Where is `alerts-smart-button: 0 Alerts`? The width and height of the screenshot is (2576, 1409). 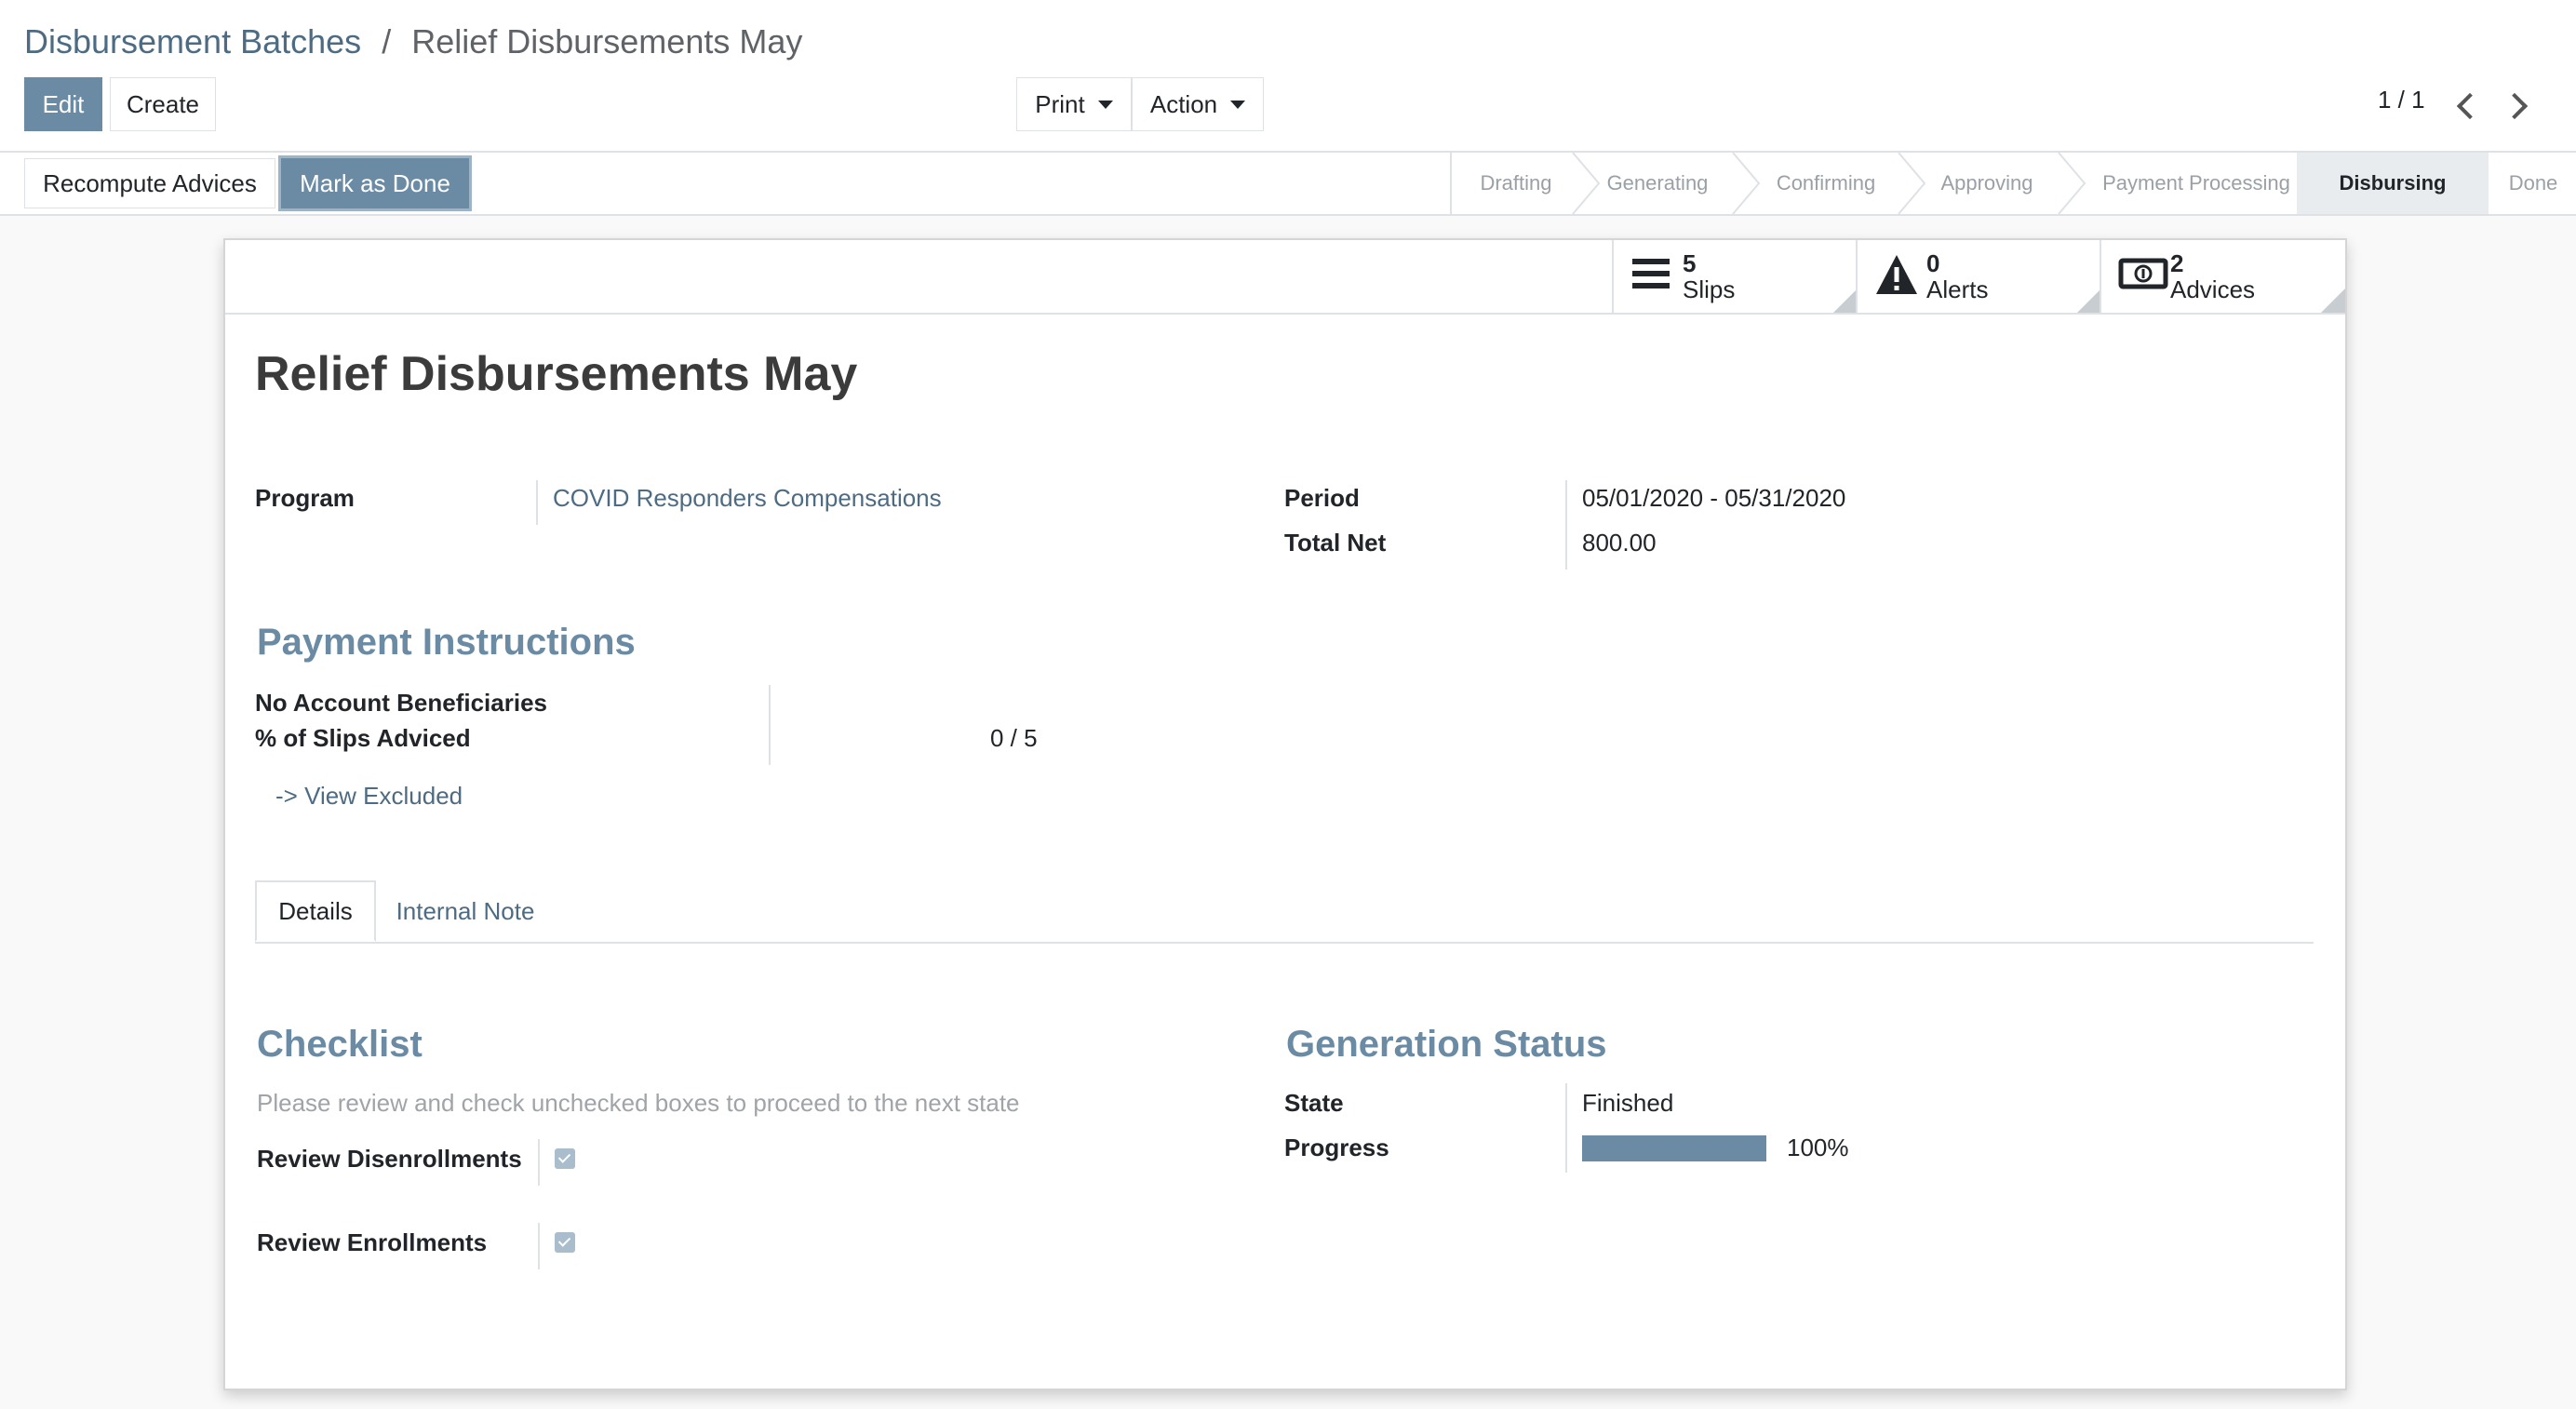 alerts-smart-button: 0 Alerts is located at coordinates (1978, 276).